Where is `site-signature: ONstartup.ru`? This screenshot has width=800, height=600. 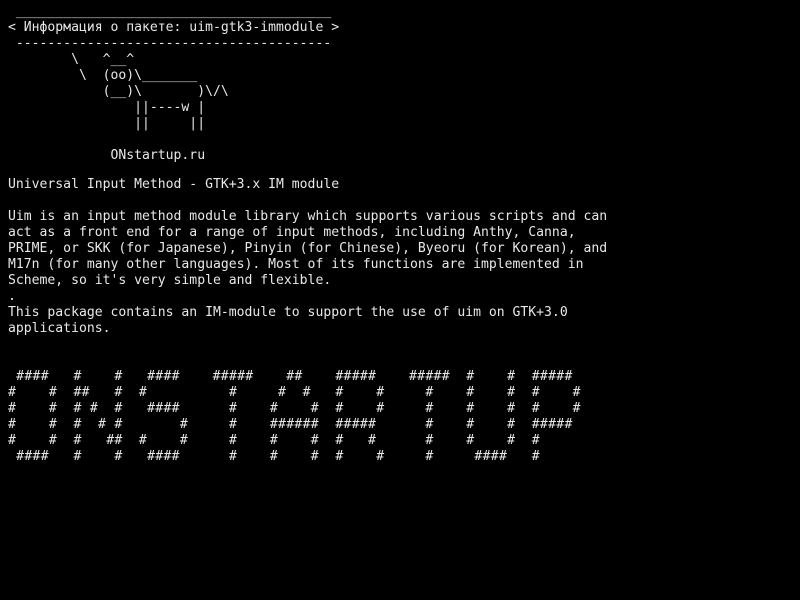 site-signature: ONstartup.ru is located at coordinates (107, 155).